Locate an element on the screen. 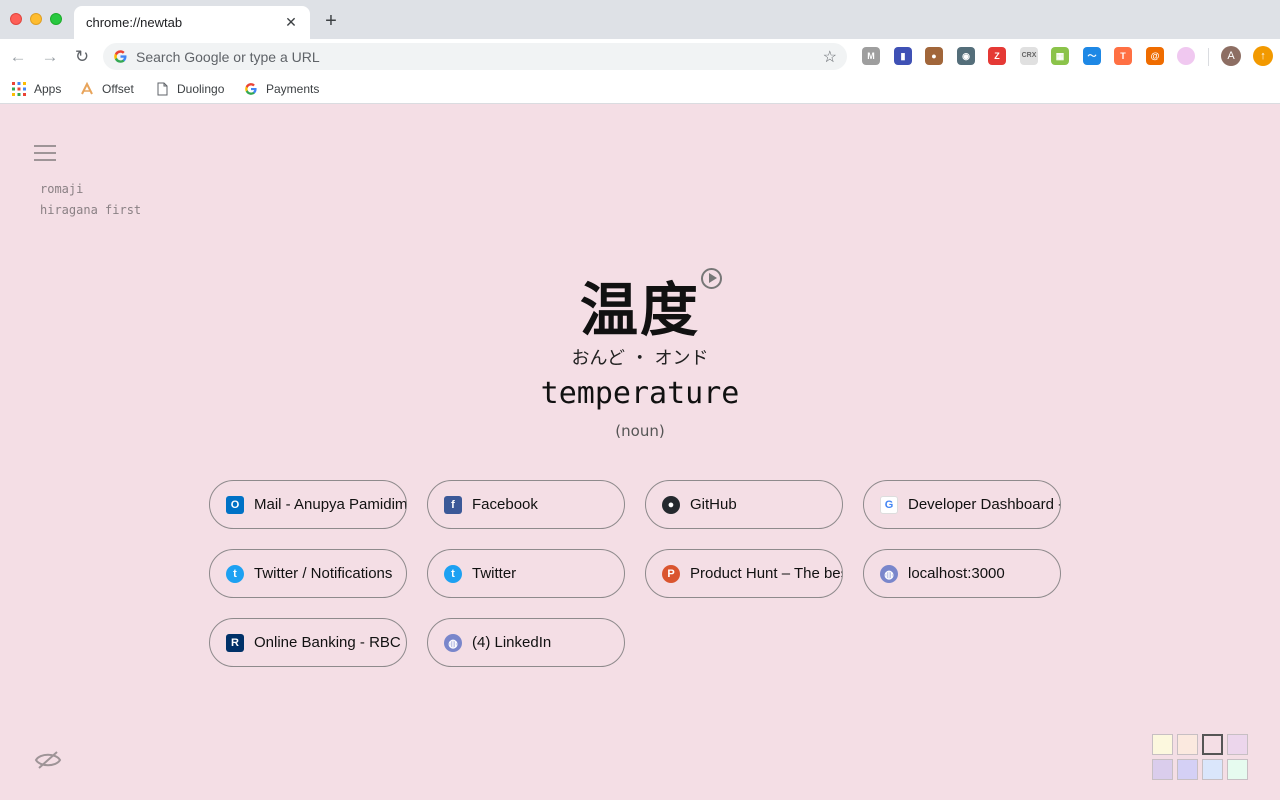 The width and height of the screenshot is (1280, 800). product-hunt-icon: P is located at coordinates (671, 574).